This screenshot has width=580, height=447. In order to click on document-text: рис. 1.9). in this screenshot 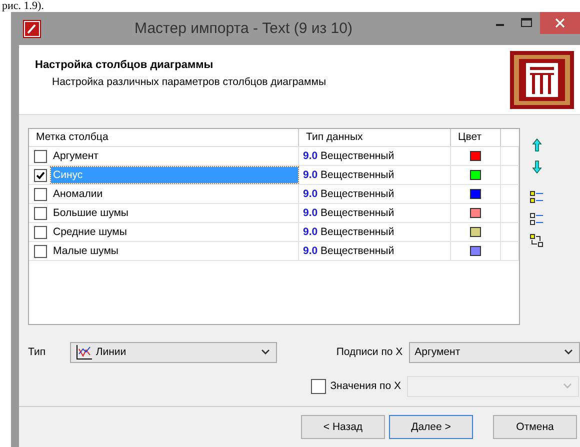, I will do `click(23, 6)`.